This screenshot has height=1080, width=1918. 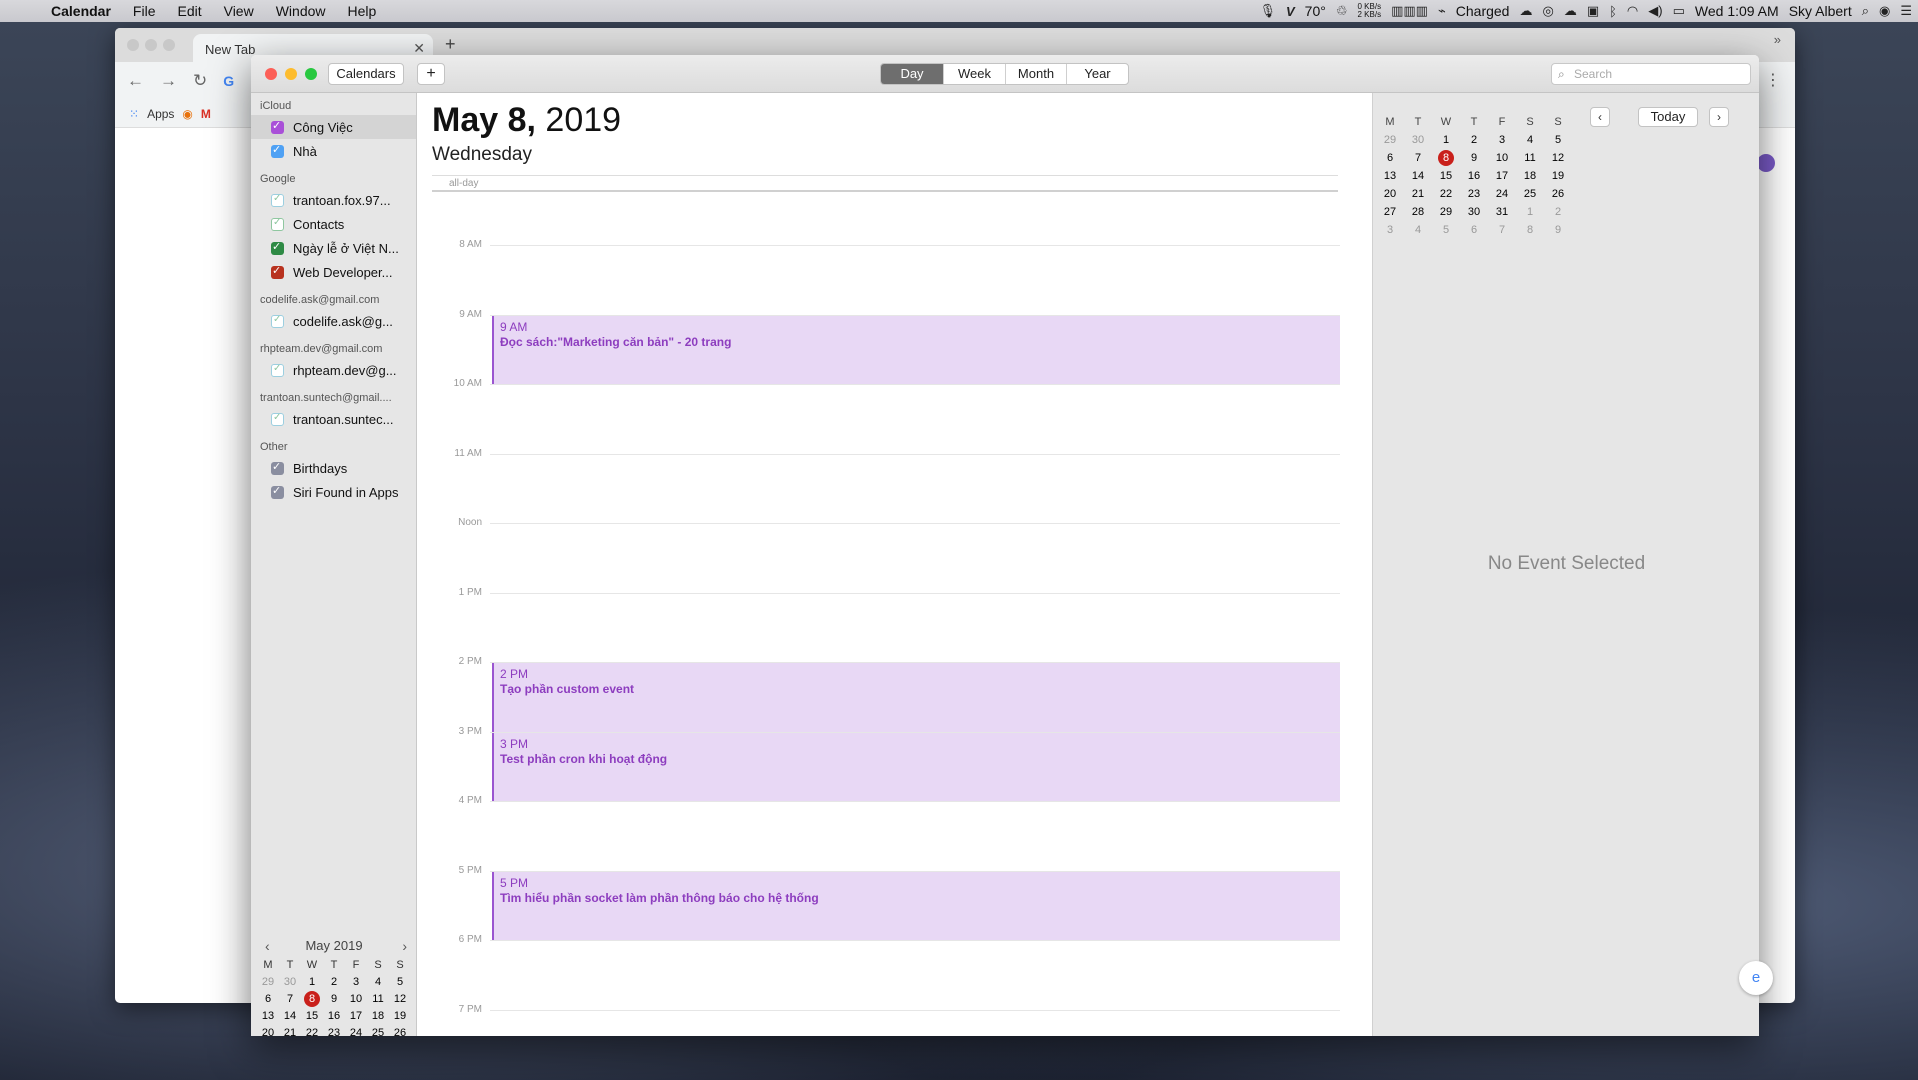 What do you see at coordinates (1766, 163) in the screenshot?
I see `avatar` at bounding box center [1766, 163].